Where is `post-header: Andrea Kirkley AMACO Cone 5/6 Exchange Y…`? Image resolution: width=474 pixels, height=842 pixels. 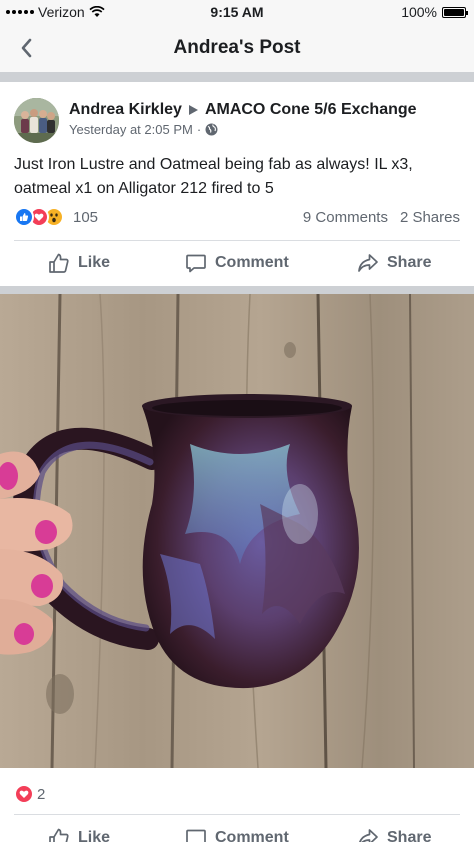
post-header: Andrea Kirkley AMACO Cone 5/6 Exchange Y… is located at coordinates (237, 112).